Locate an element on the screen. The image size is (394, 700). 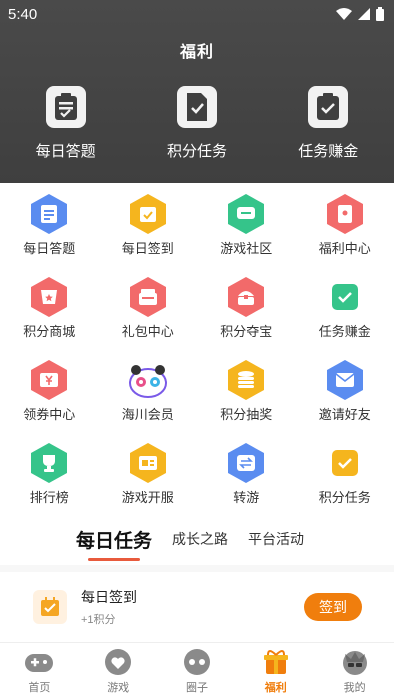
grid-item-point-lottery: 积分抽奖 is located at coordinates (246, 396).